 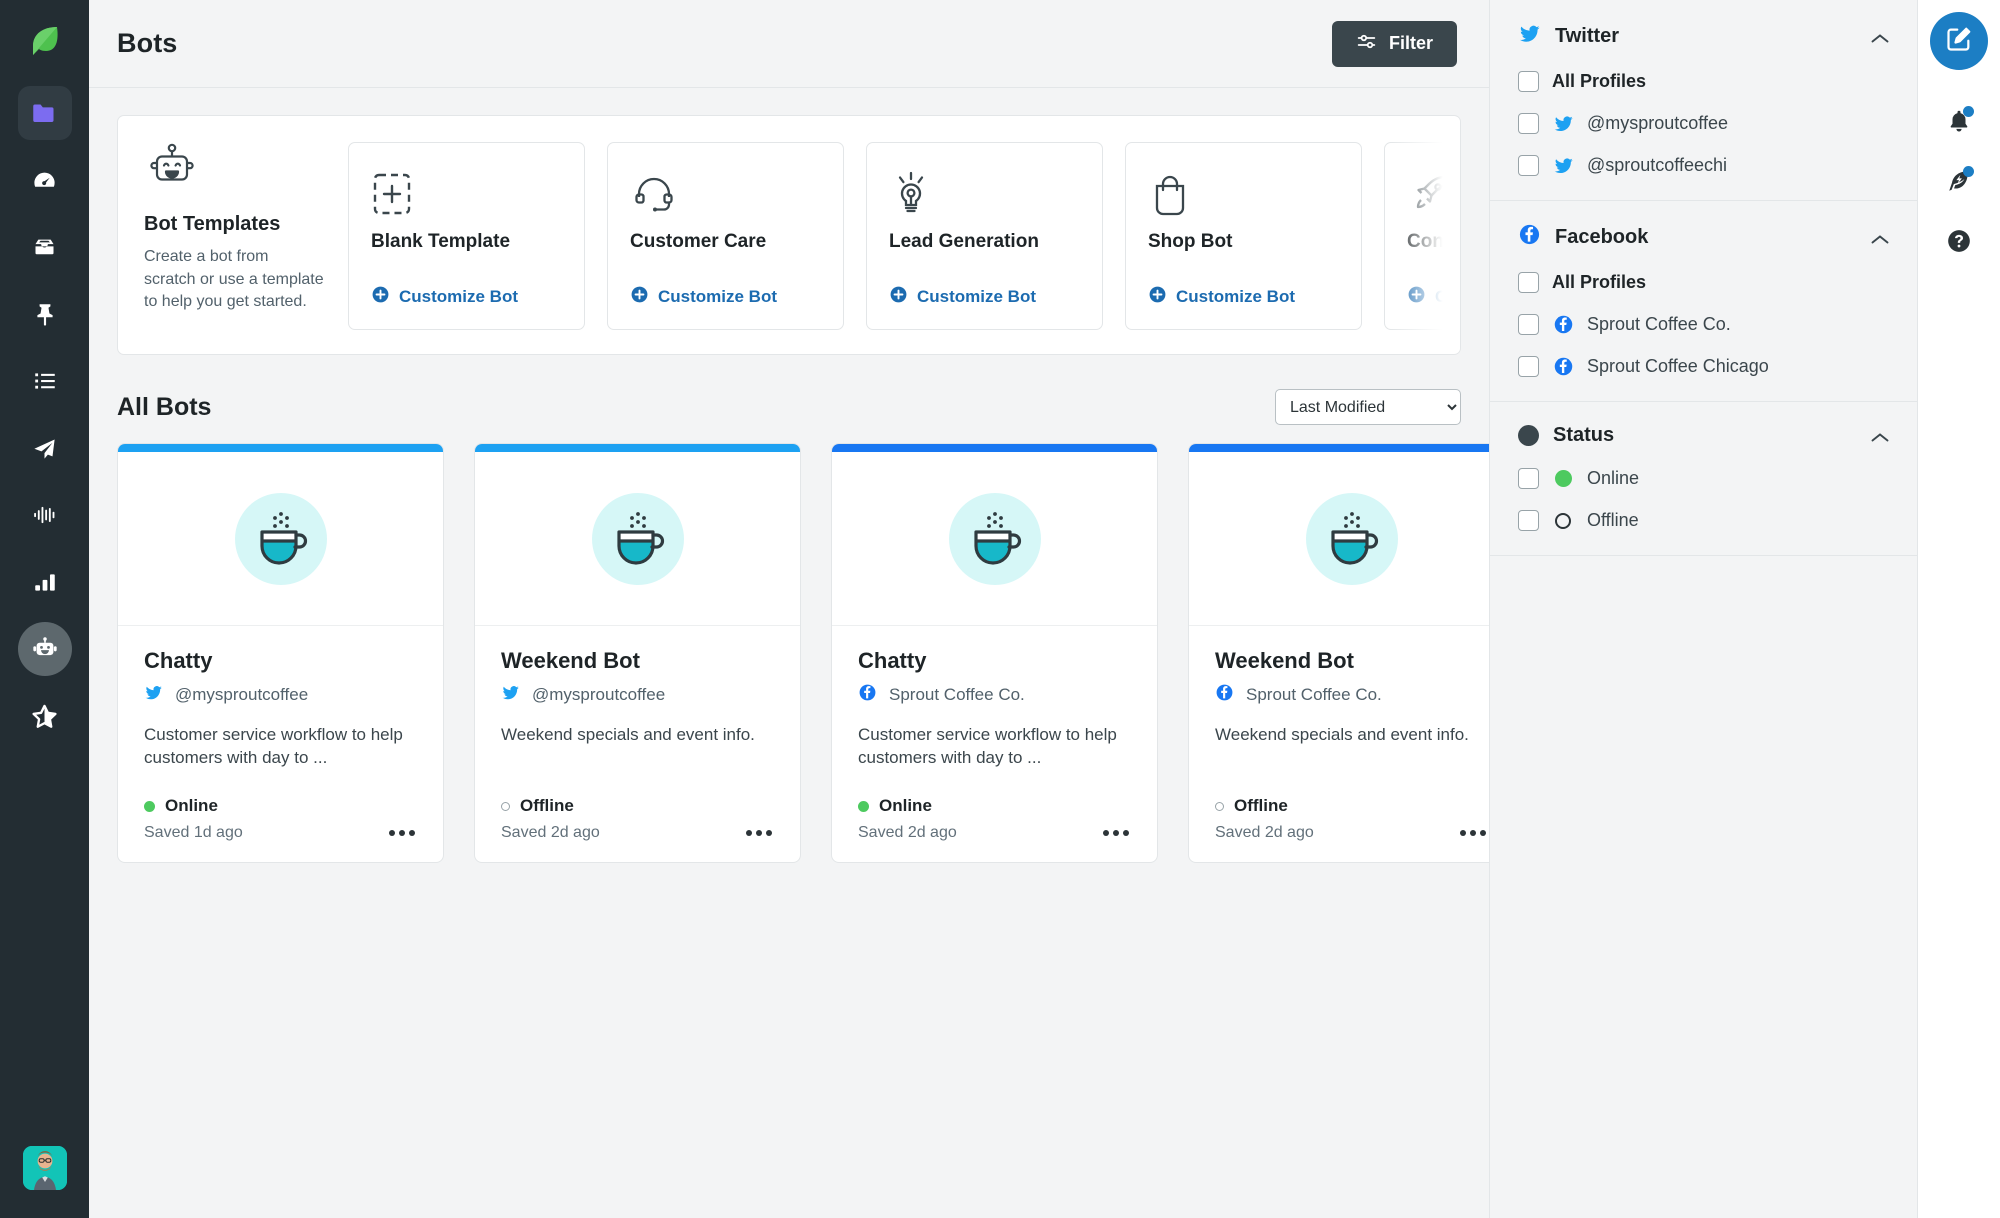 What do you see at coordinates (1959, 243) in the screenshot?
I see `help-button` at bounding box center [1959, 243].